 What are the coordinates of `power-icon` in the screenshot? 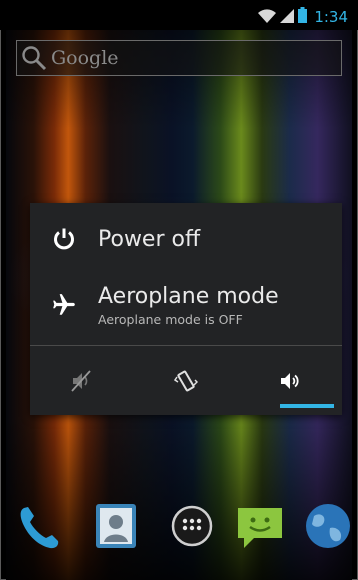 It's located at (64, 239).